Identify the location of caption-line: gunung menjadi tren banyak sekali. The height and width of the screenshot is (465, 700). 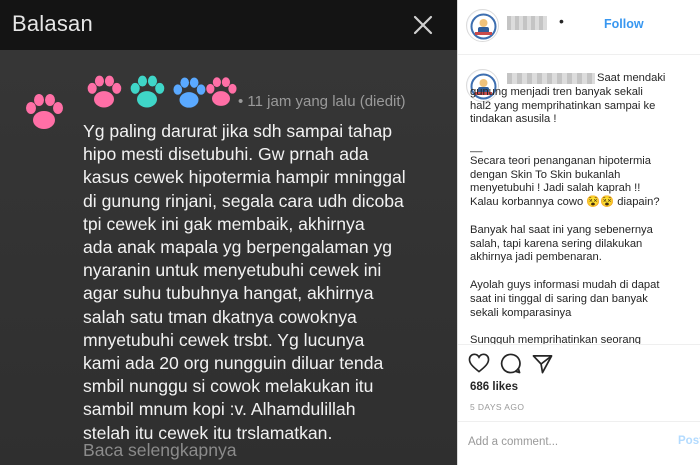
(556, 91).